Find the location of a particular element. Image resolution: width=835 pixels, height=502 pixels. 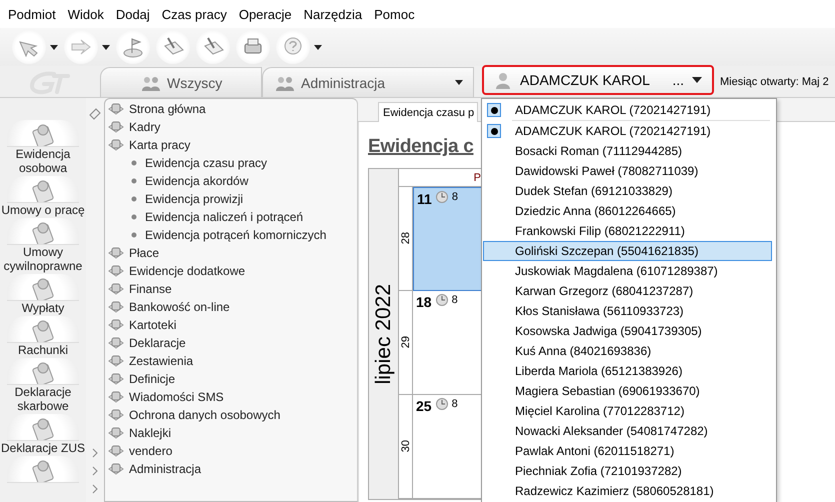

month-label: lipiec 2022 is located at coordinates (384, 334).